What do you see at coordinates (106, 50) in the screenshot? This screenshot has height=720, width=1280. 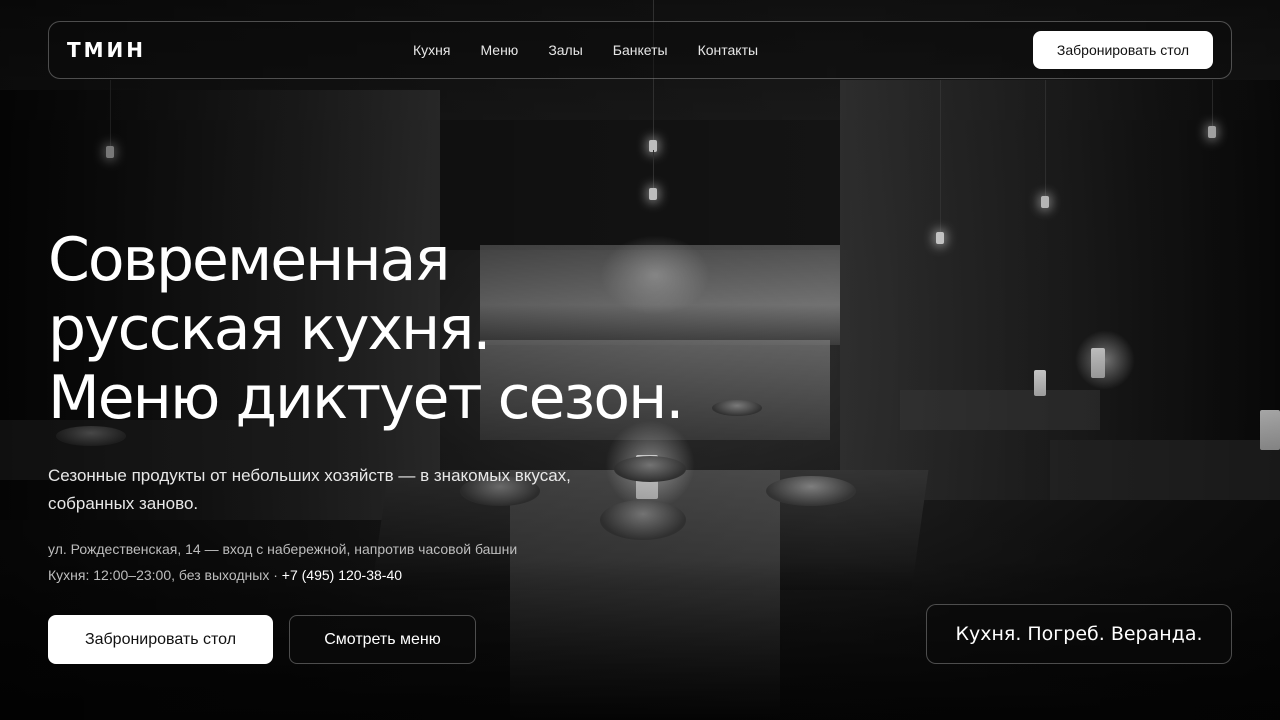 I see `logo: ТМИН` at bounding box center [106, 50].